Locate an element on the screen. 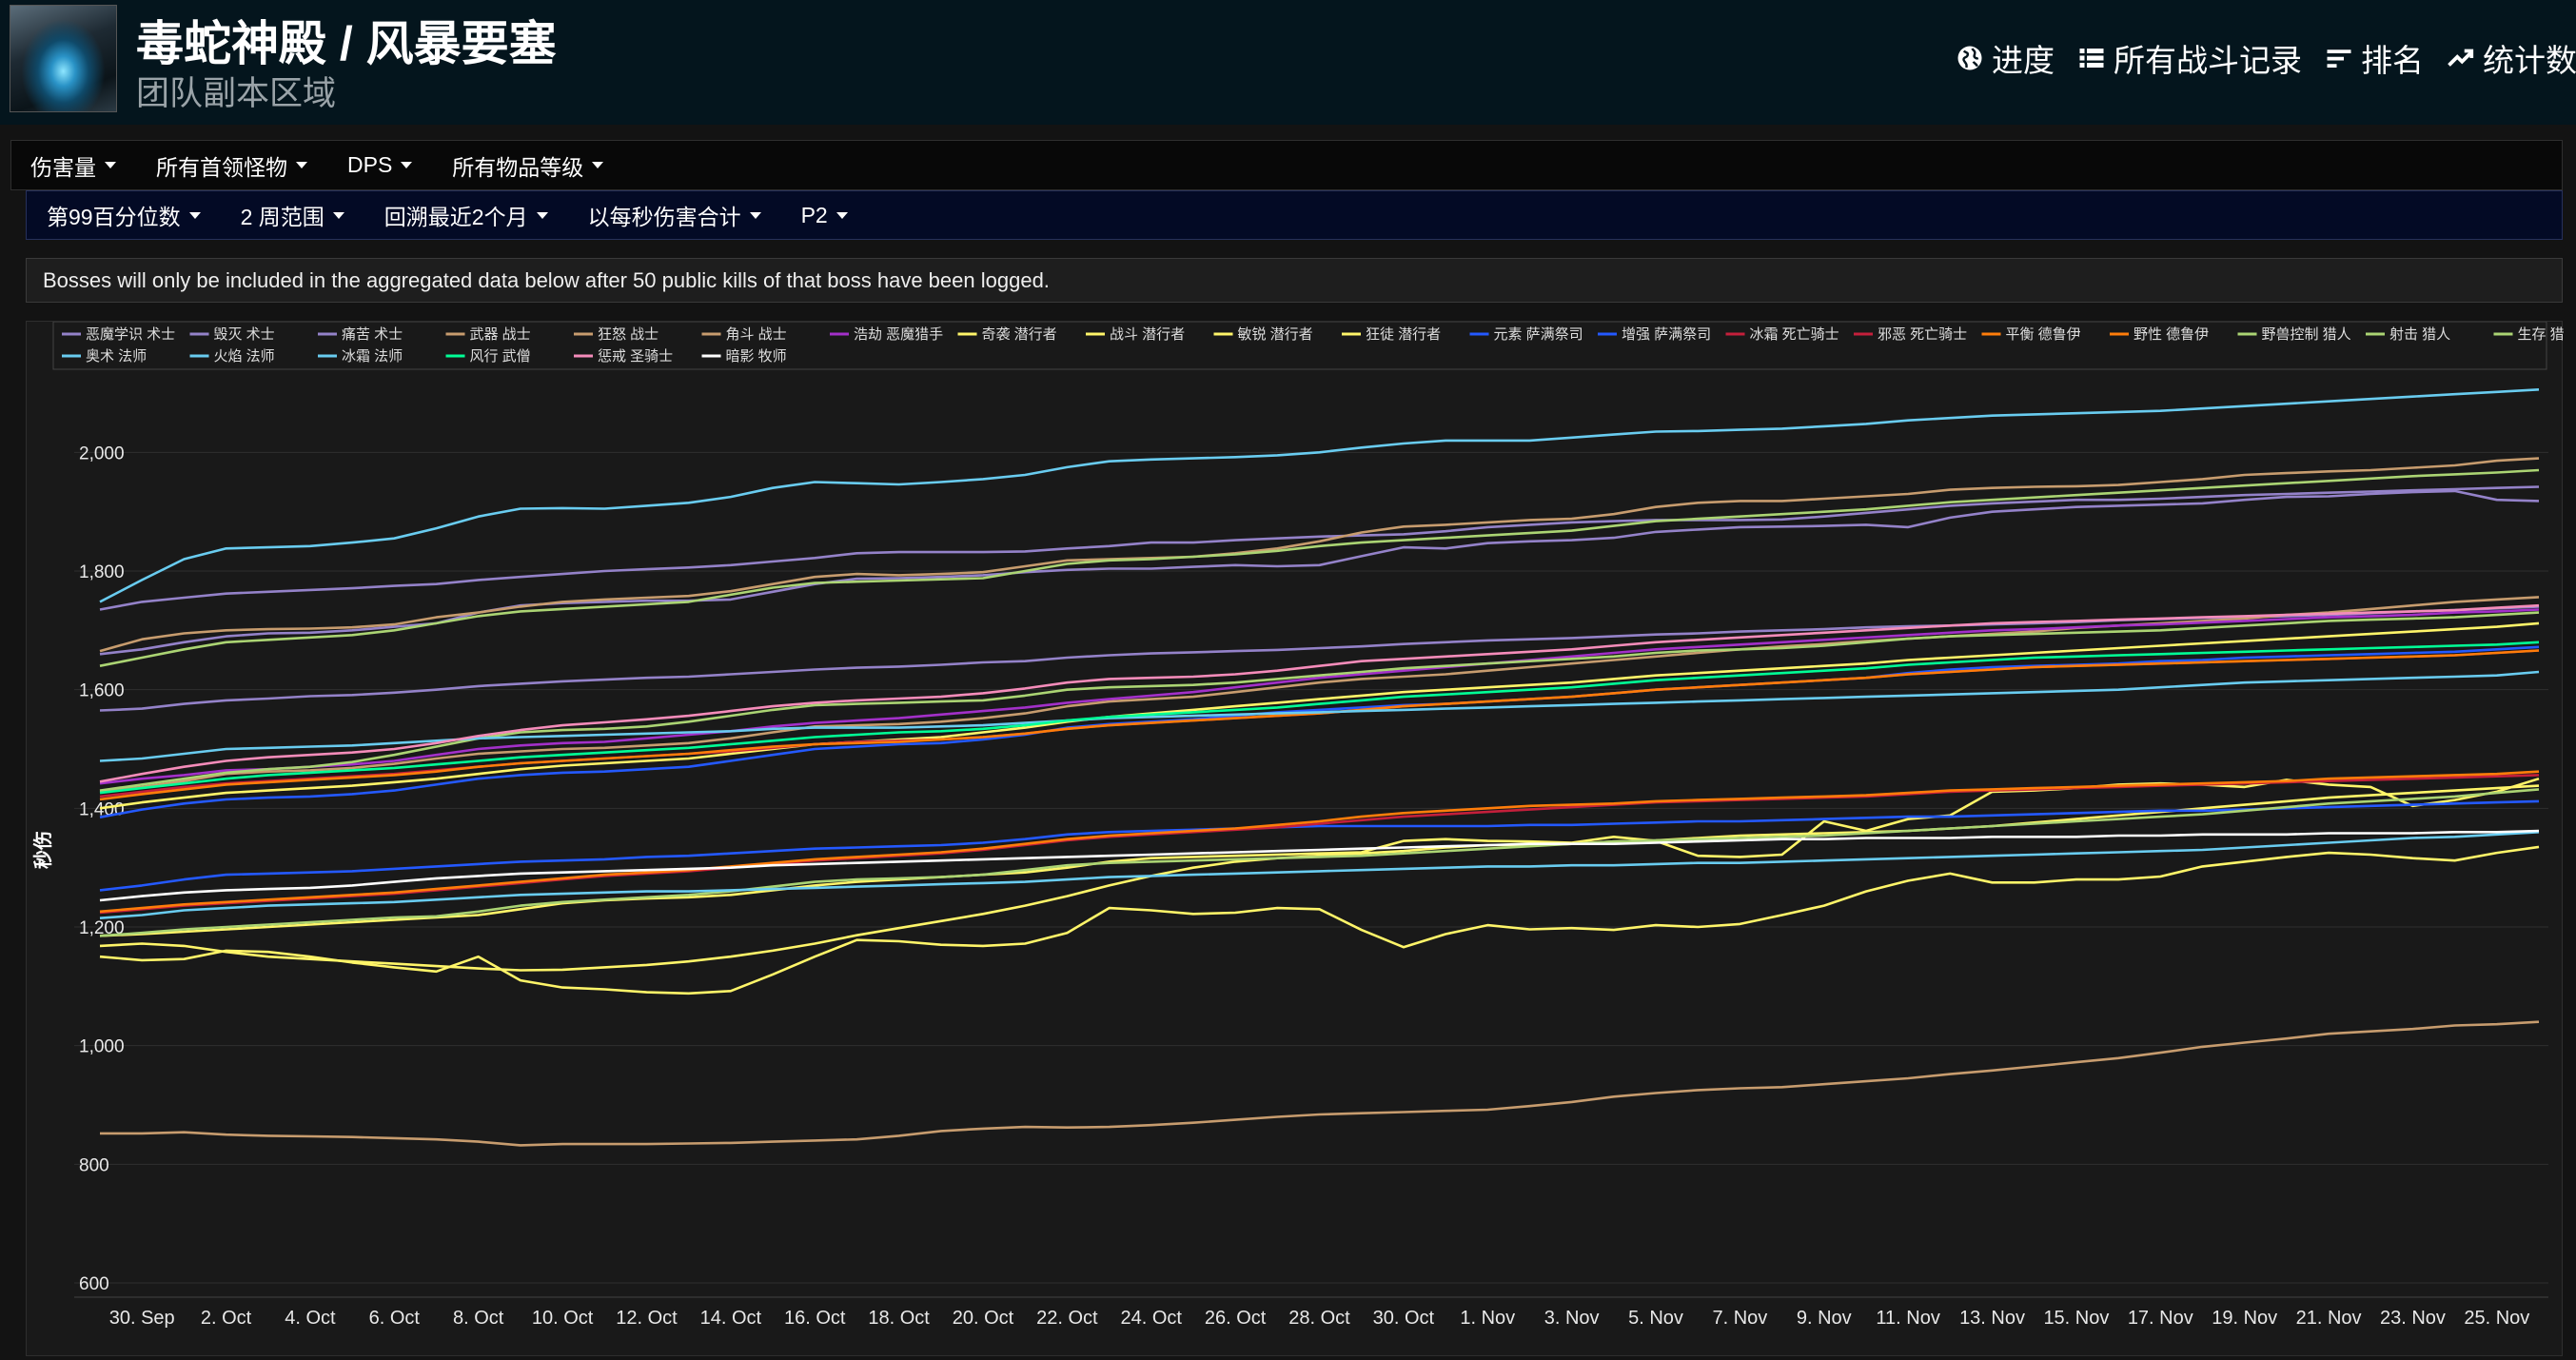 This screenshot has width=2576, height=1360. x-tick-label: 11. Nov is located at coordinates (1907, 1318).